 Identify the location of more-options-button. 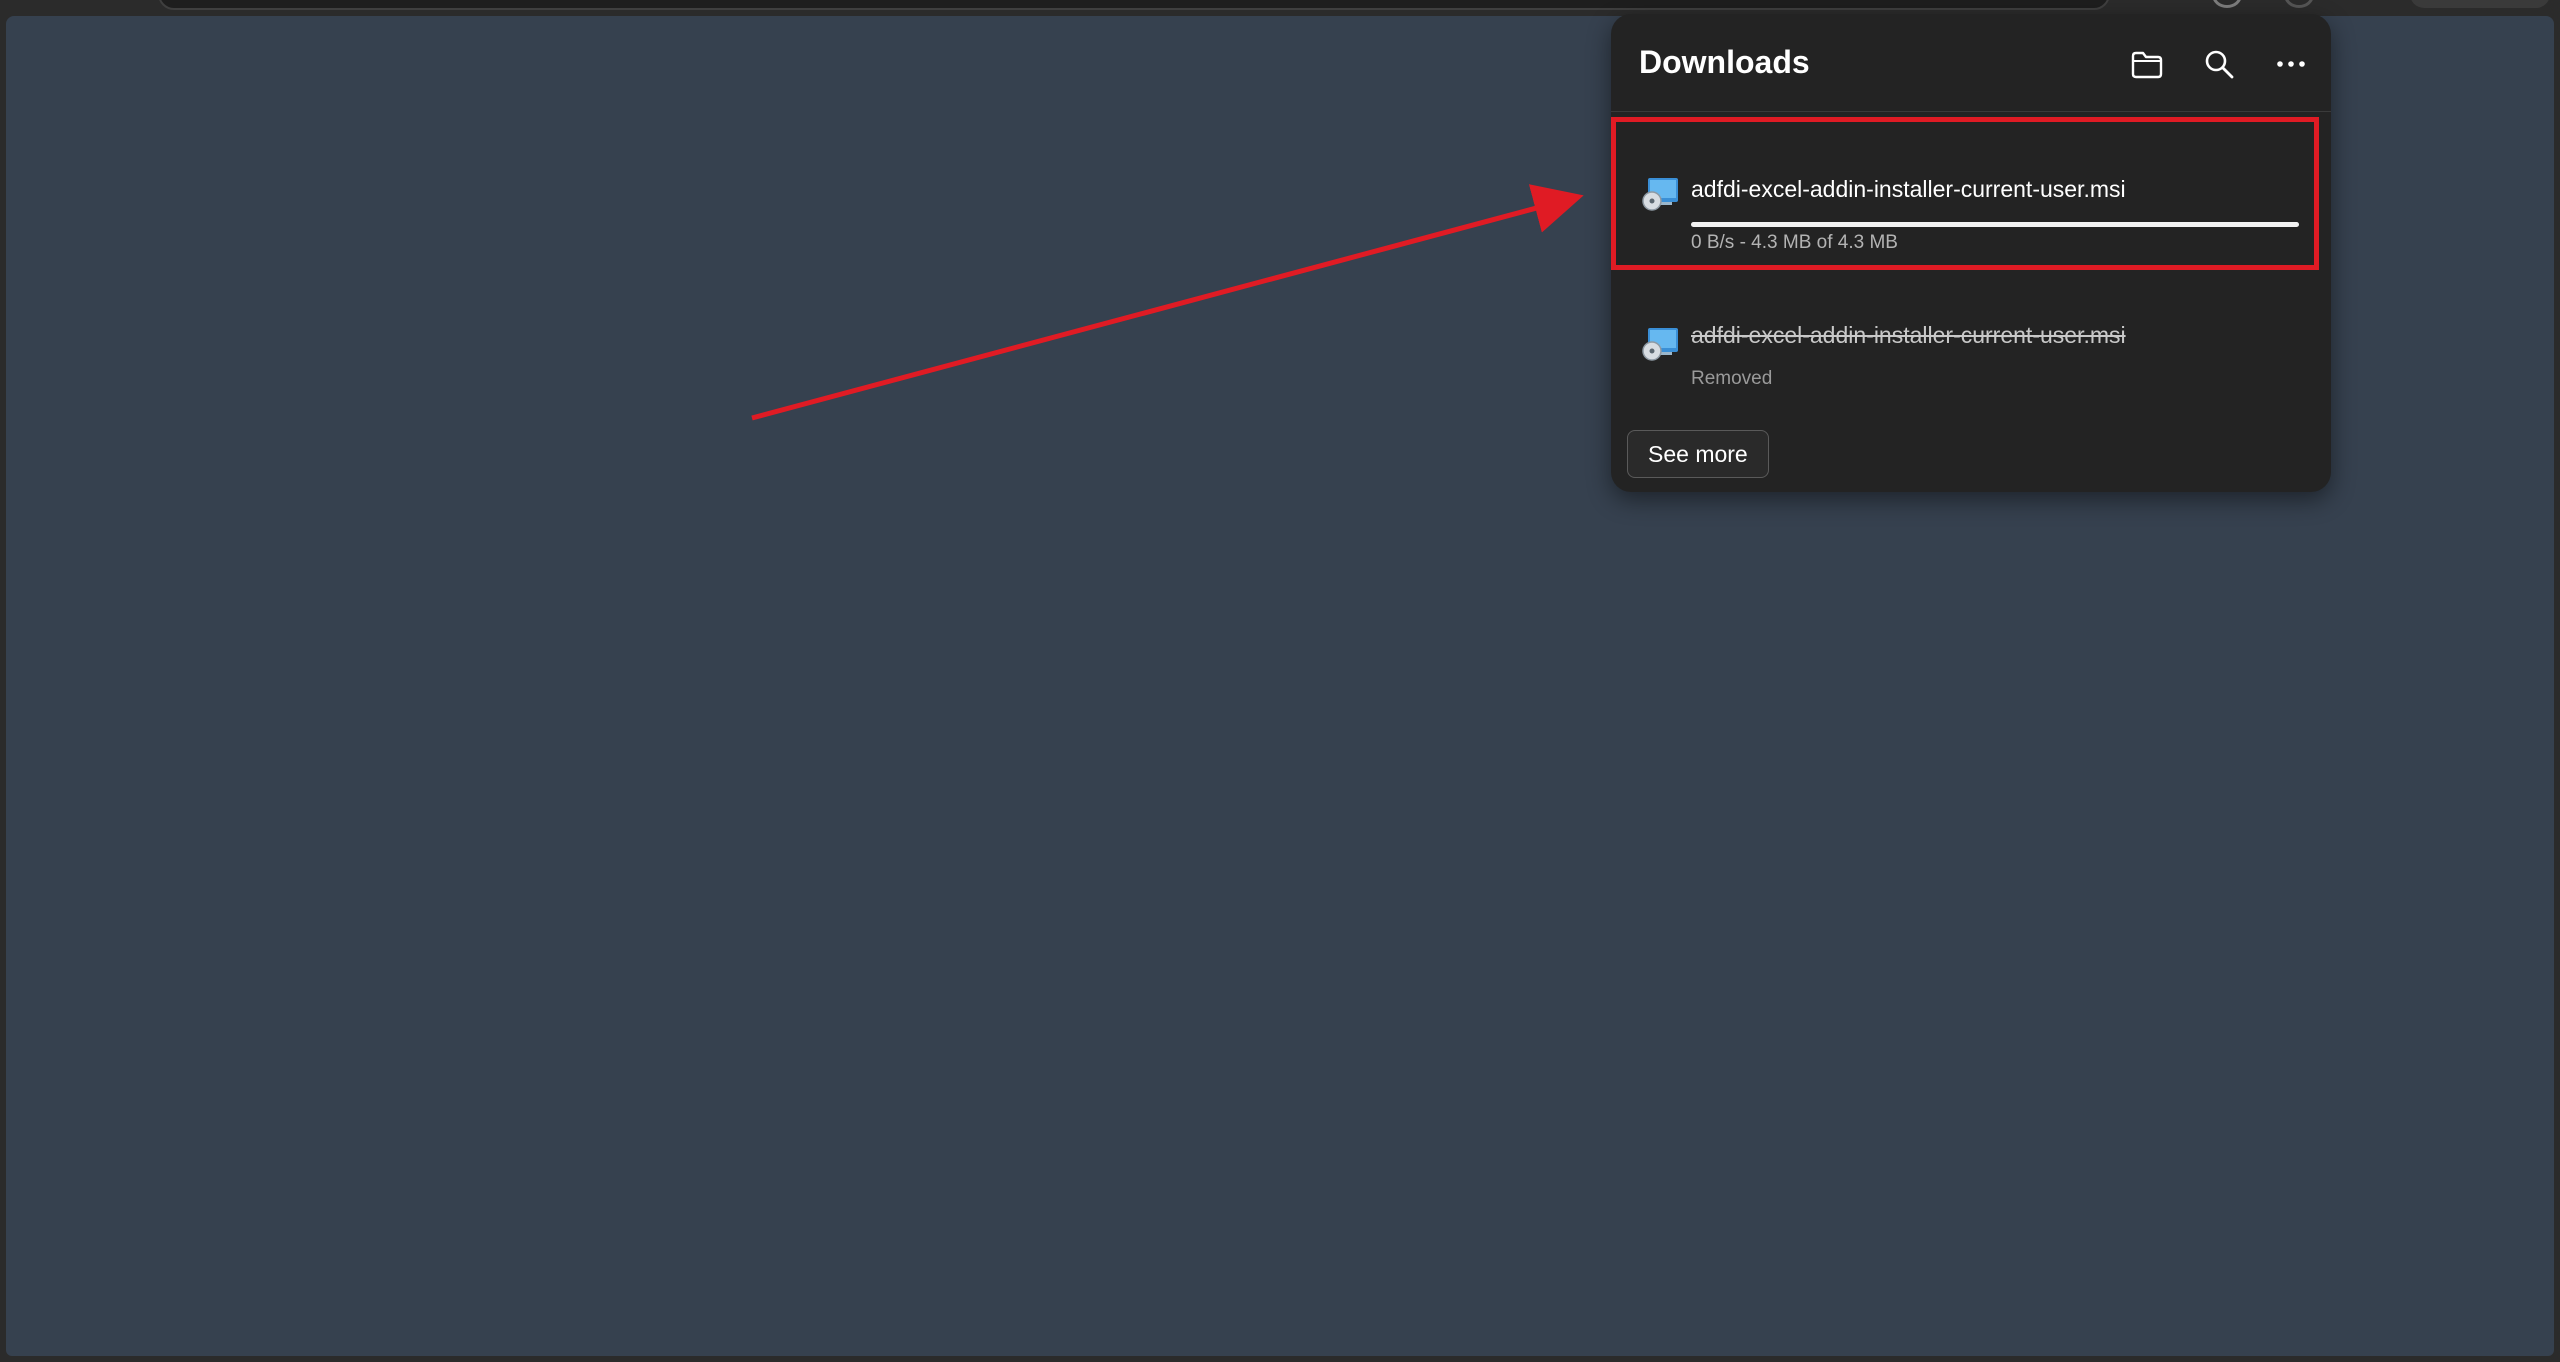
(2291, 64).